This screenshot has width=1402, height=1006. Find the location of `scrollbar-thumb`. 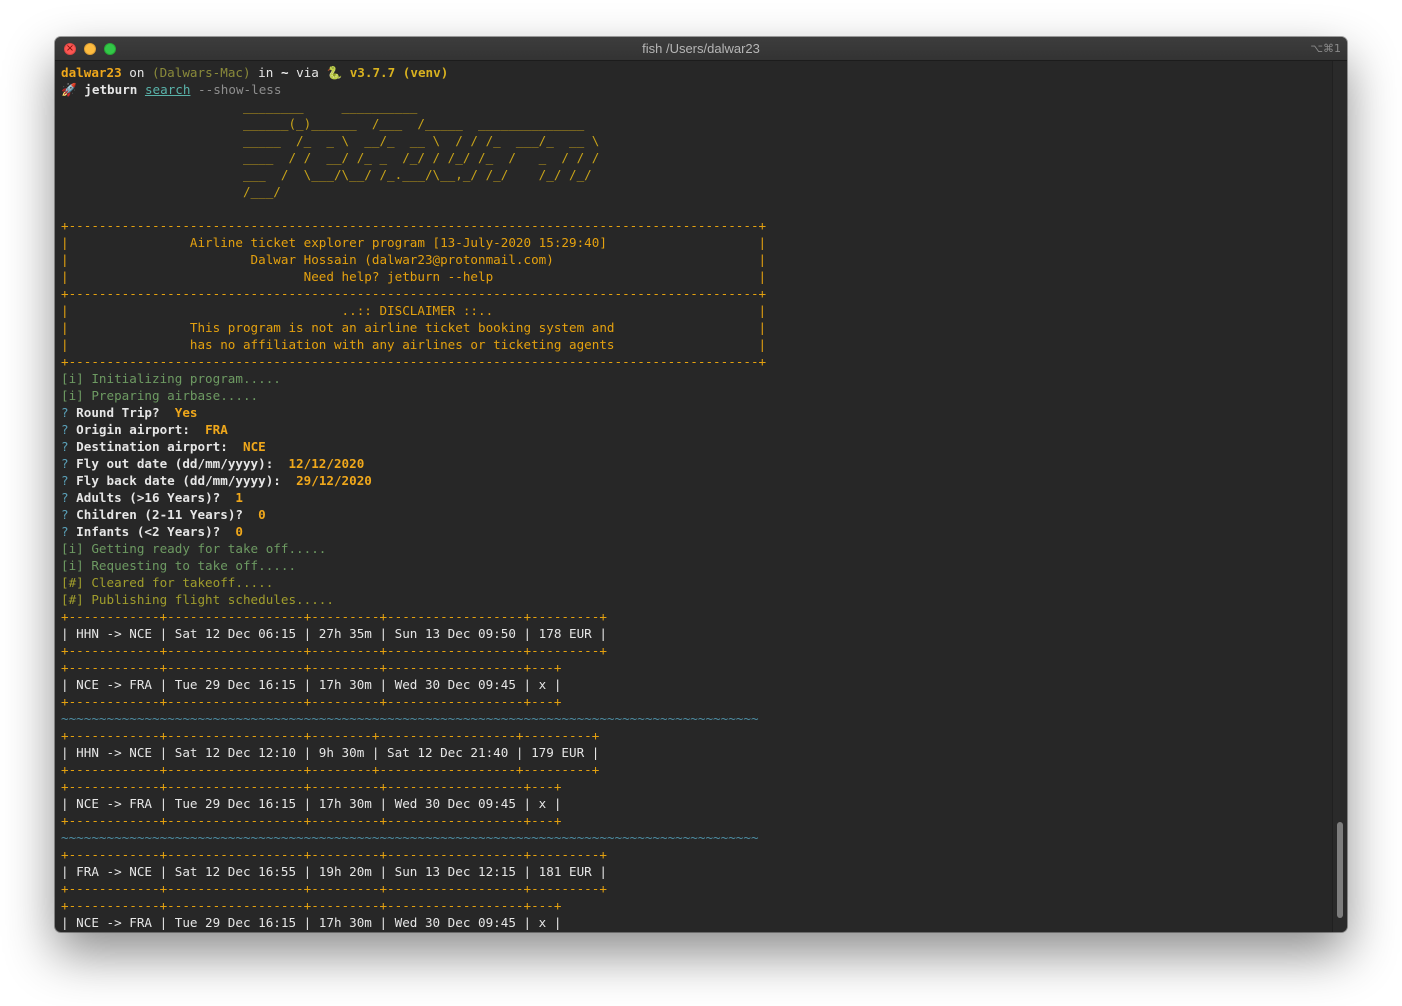

scrollbar-thumb is located at coordinates (1340, 870).